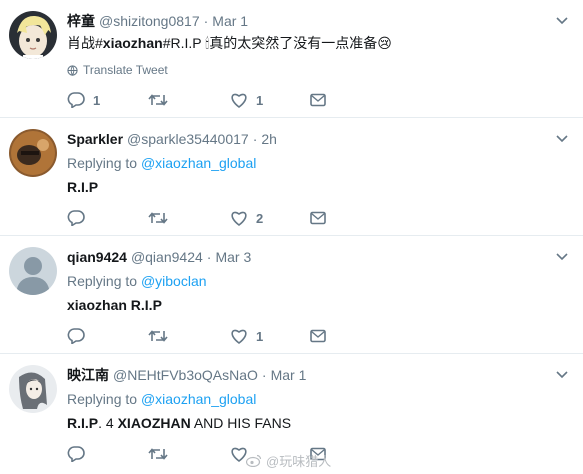 This screenshot has width=583, height=474. Describe the element at coordinates (97, 257) in the screenshot. I see `display-name: qian9424` at that location.